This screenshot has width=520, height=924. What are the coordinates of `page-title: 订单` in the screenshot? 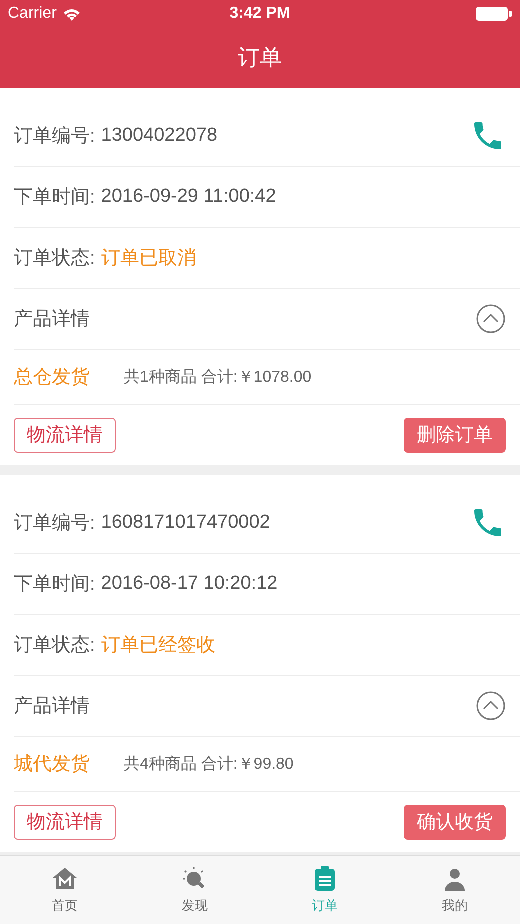 It's located at (260, 58).